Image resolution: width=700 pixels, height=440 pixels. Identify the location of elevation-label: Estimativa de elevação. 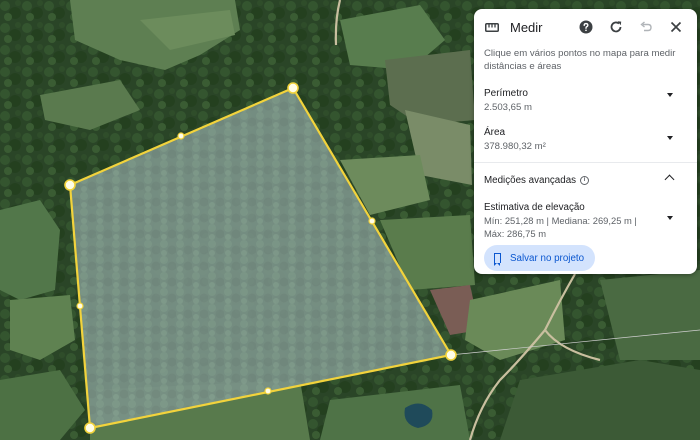
(534, 207).